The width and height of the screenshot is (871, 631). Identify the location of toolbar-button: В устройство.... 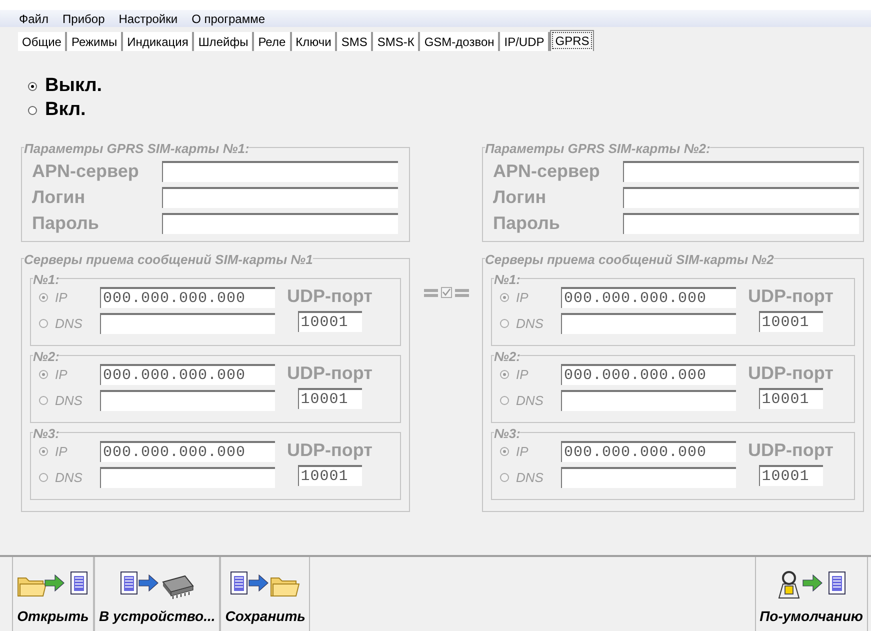
(157, 594).